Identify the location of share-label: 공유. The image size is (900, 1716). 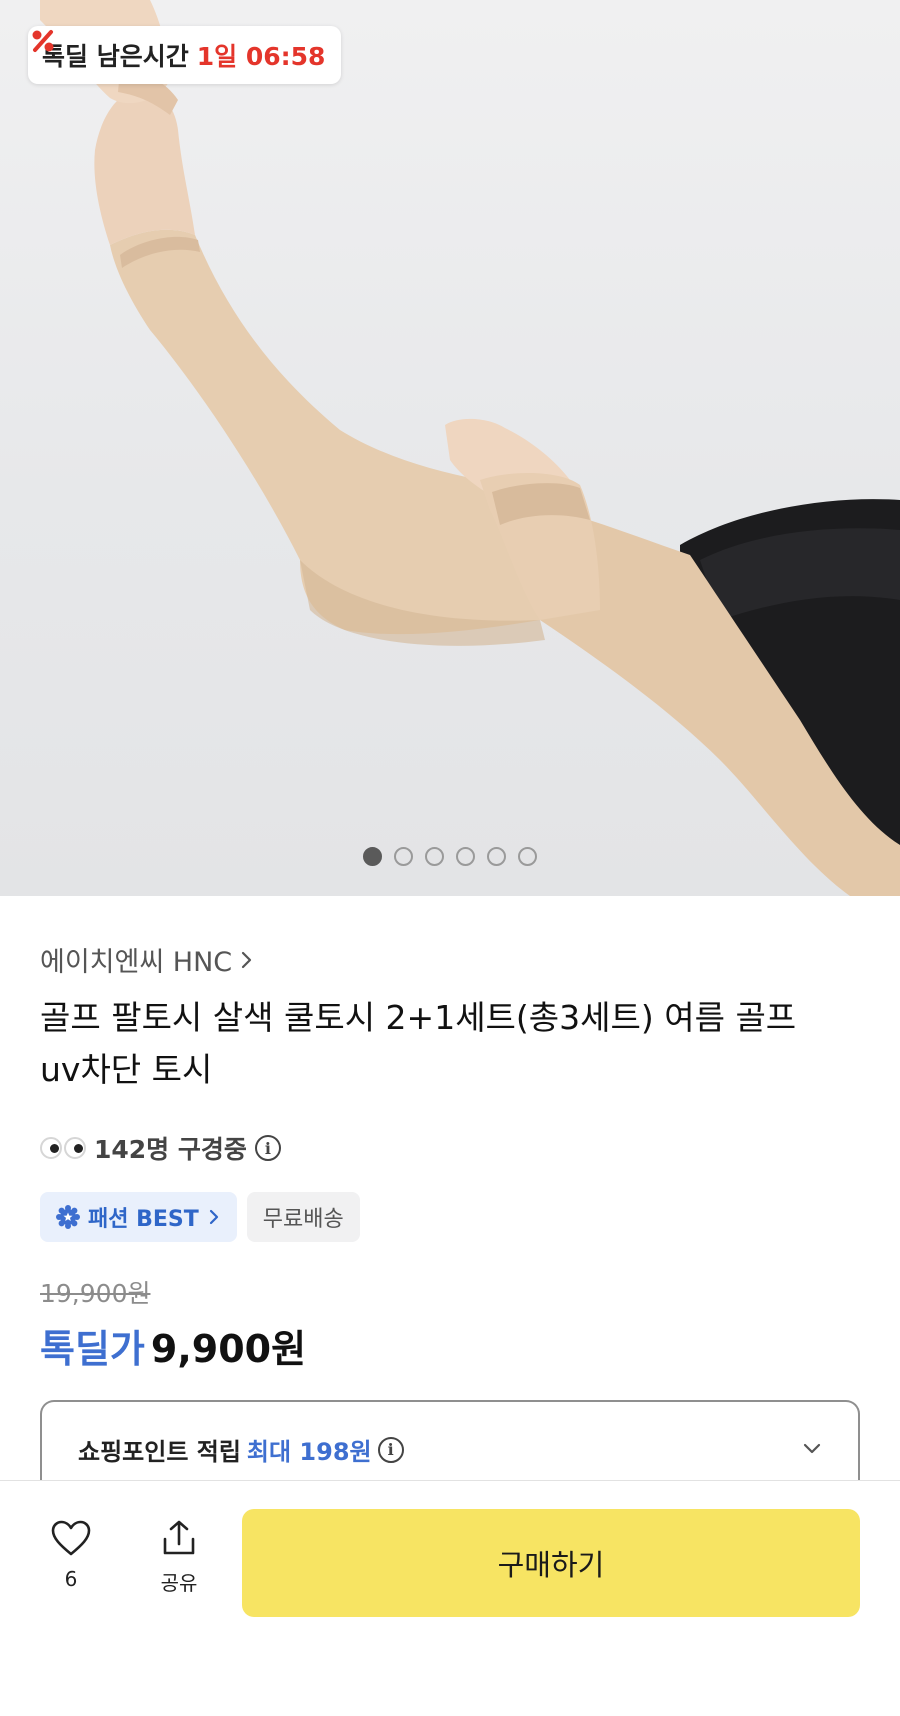
(179, 1583).